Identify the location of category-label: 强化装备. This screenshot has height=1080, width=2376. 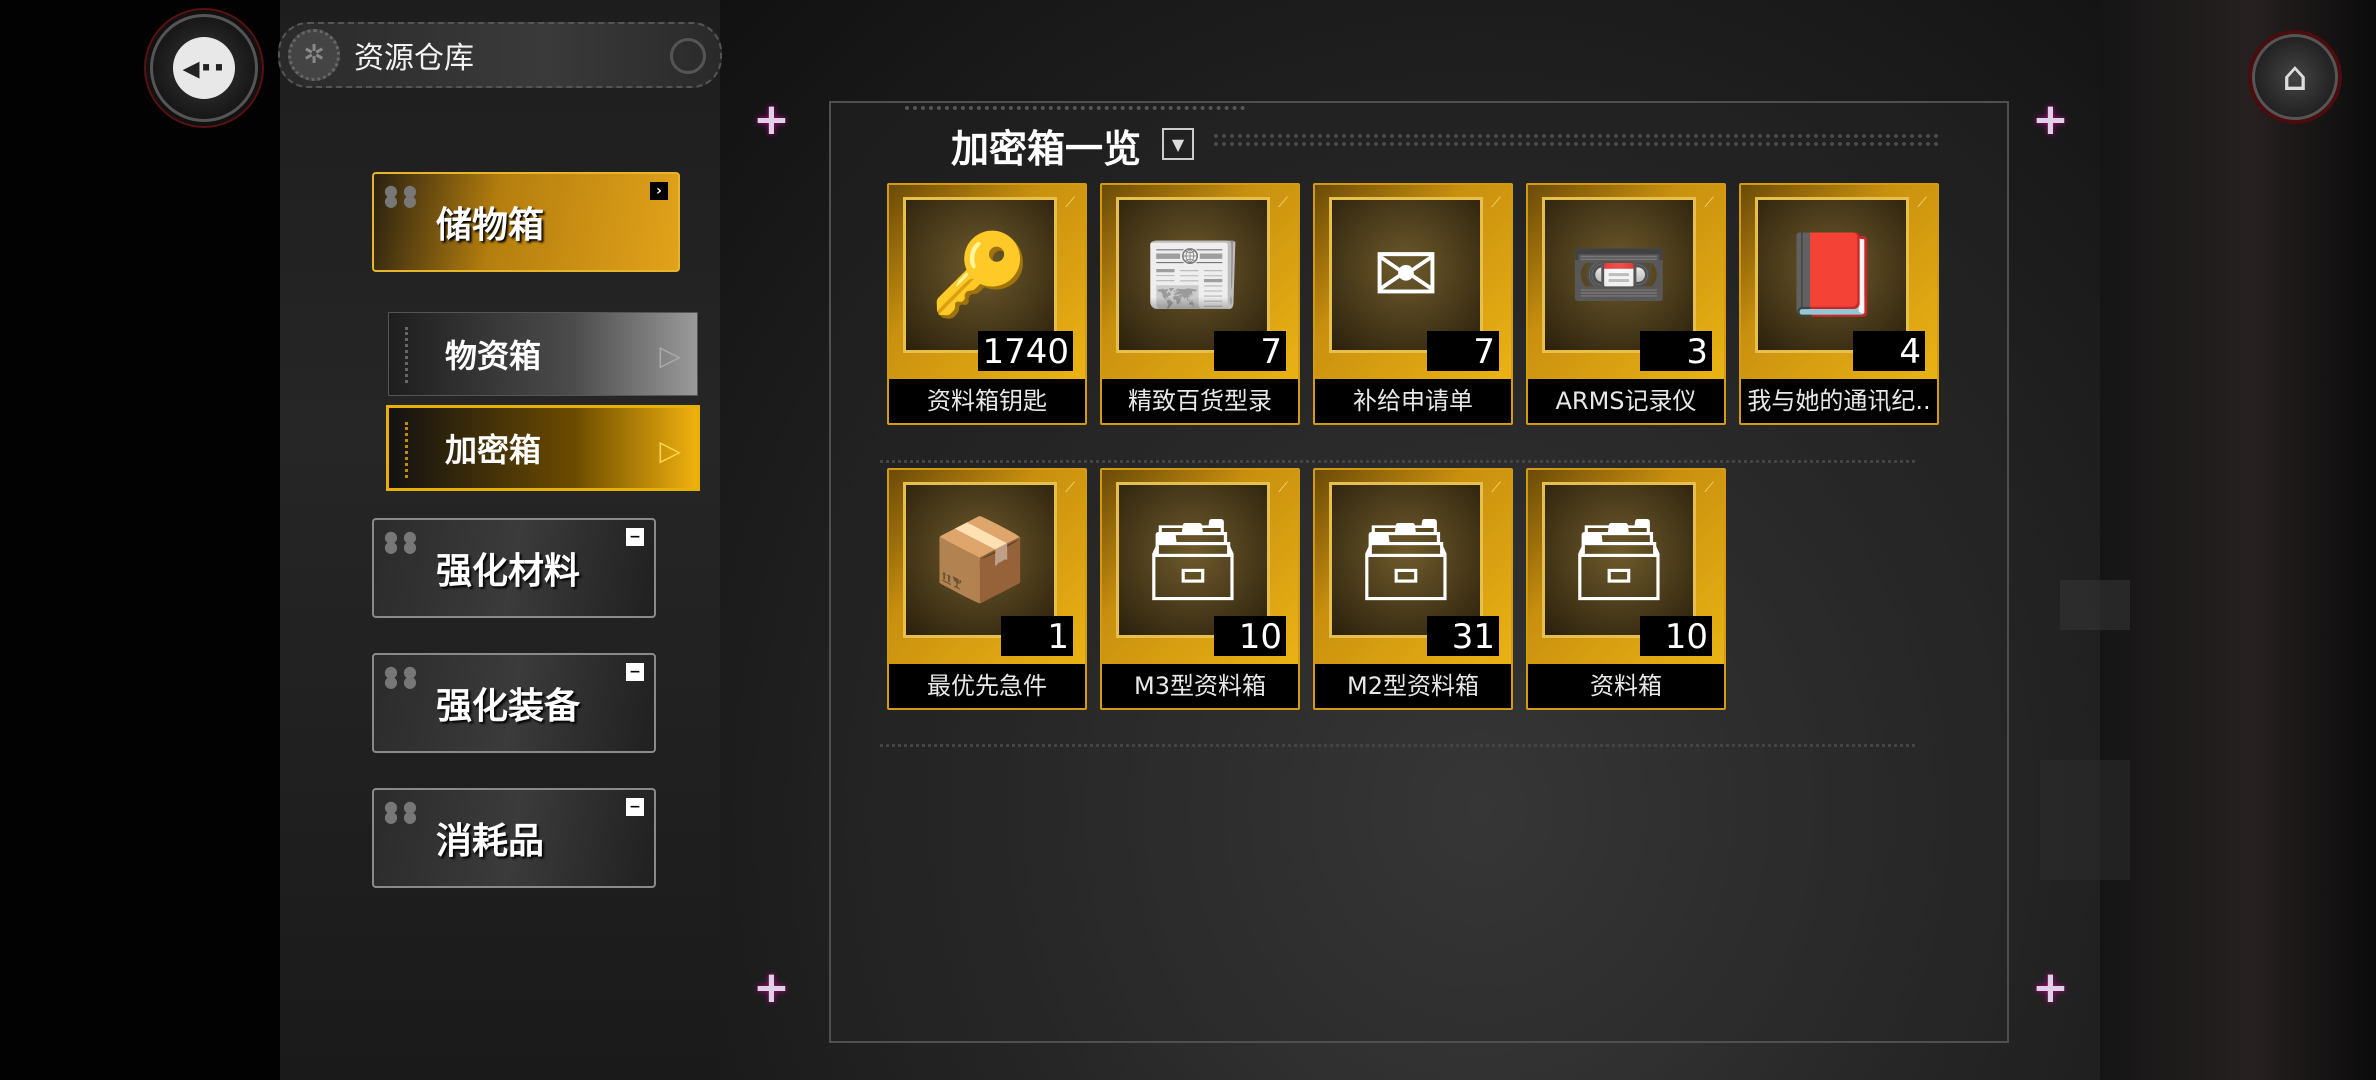
(508, 706).